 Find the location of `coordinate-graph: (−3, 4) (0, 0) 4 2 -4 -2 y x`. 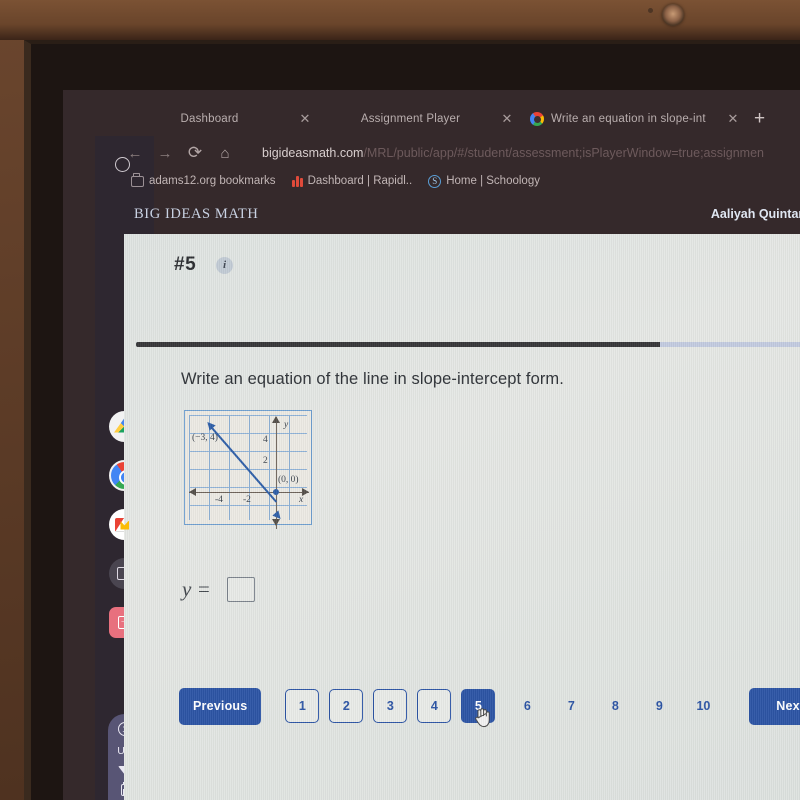

coordinate-graph: (−3, 4) (0, 0) 4 2 -4 -2 y x is located at coordinates (248, 469).